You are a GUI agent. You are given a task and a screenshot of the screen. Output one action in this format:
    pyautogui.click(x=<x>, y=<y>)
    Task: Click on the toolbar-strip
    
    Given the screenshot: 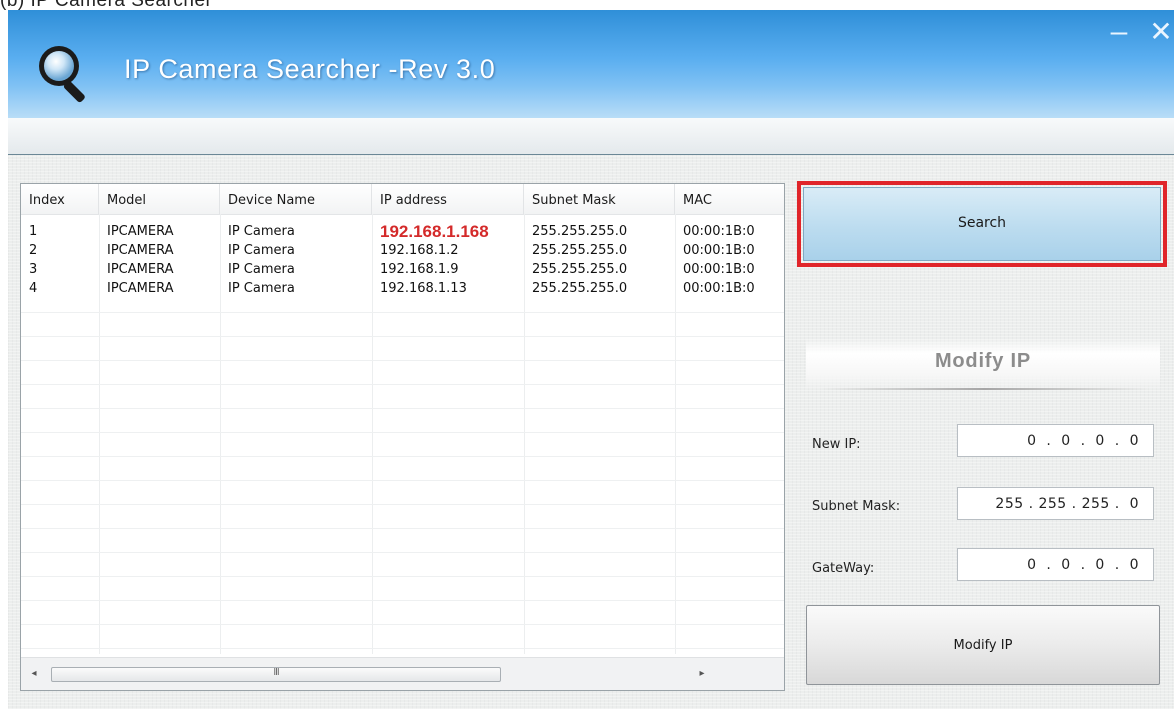 What is the action you would take?
    pyautogui.click(x=591, y=136)
    